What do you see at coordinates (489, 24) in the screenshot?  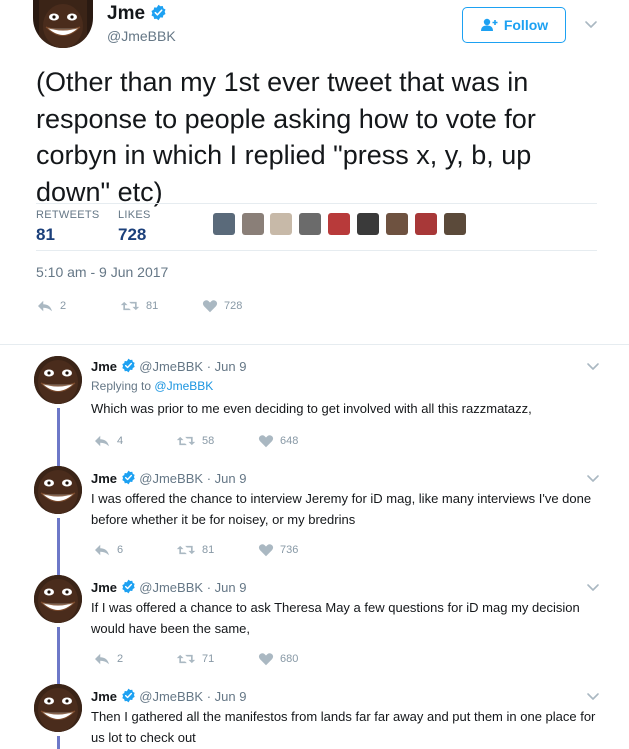 I see `follow-person-icon` at bounding box center [489, 24].